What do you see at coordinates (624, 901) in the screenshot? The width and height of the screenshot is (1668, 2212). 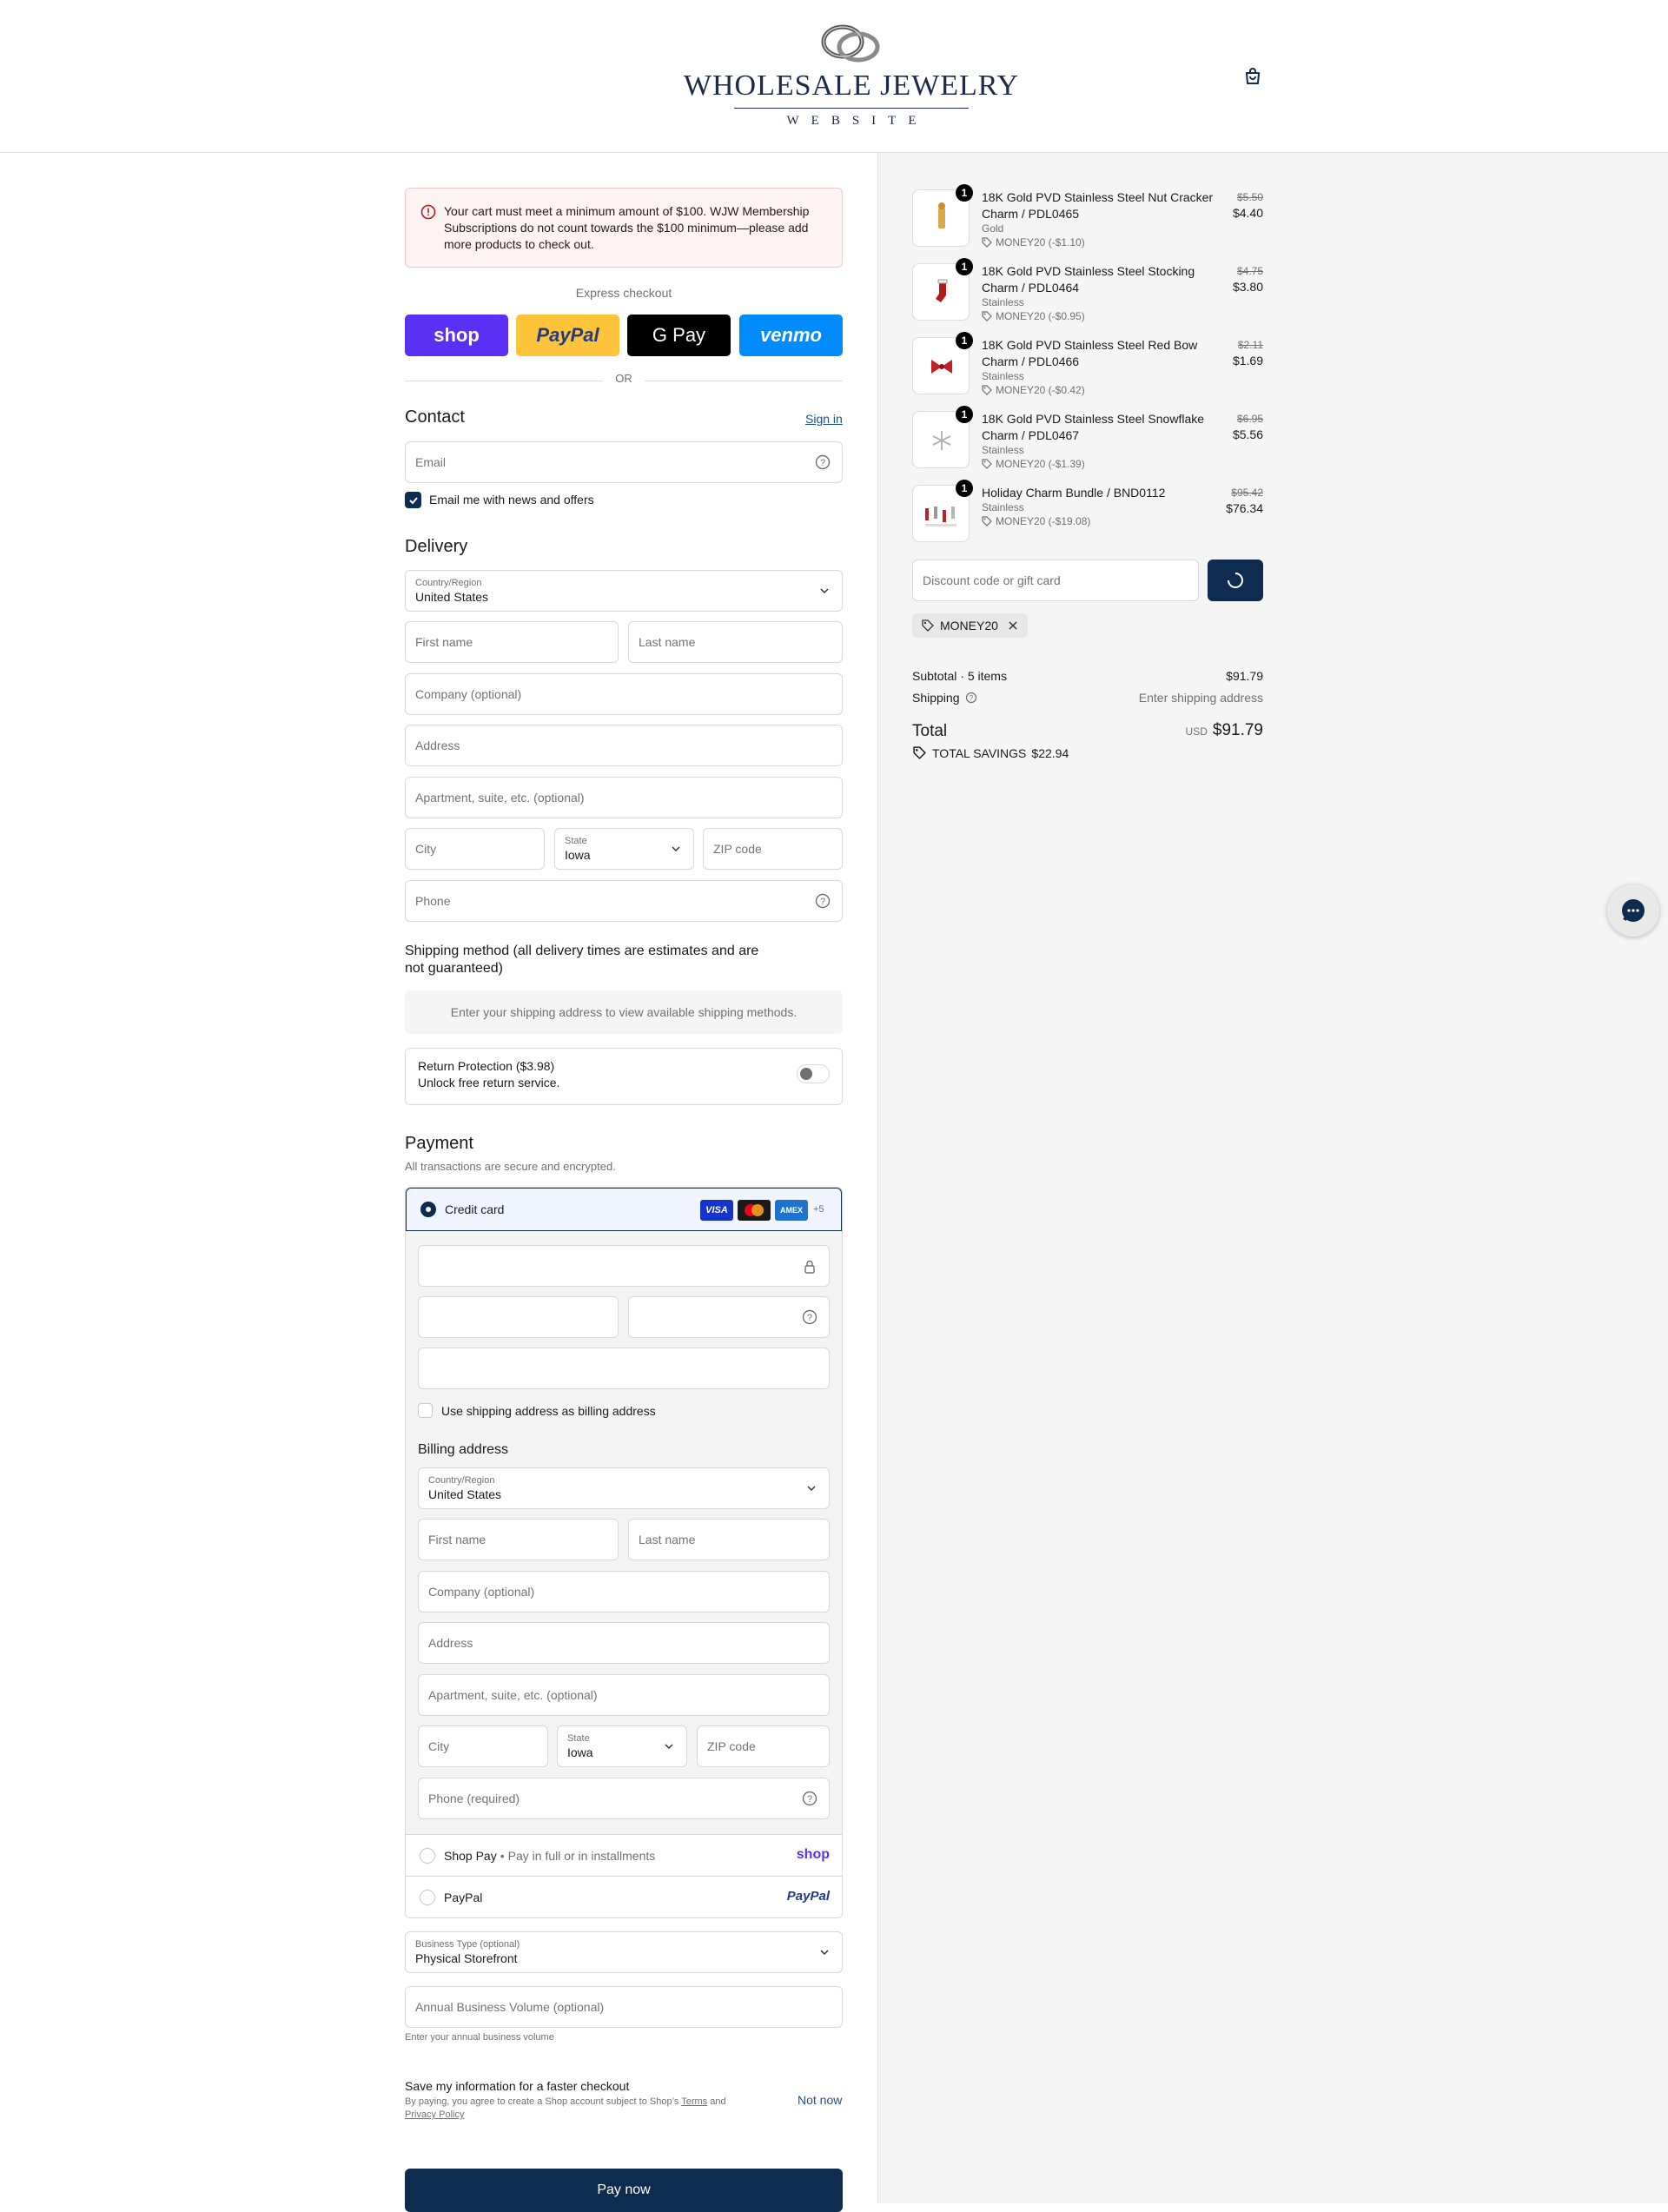 I see `phone-field: Phone ?` at bounding box center [624, 901].